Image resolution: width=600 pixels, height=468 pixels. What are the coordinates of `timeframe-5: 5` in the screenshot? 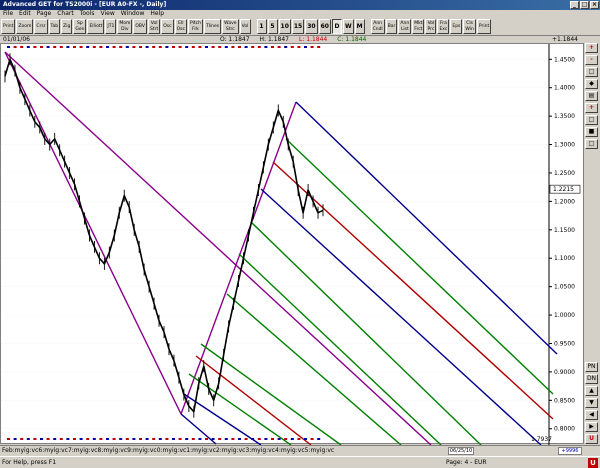 It's located at (272, 26).